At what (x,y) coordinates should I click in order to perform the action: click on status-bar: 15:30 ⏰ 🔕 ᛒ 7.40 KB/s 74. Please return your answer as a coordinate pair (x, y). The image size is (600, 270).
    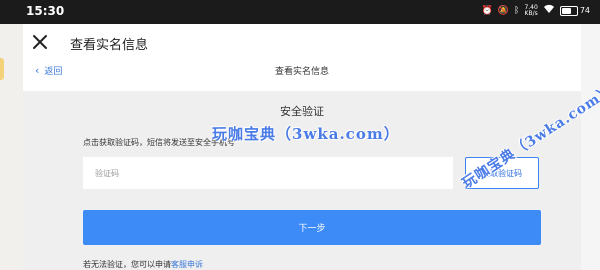
    Looking at the image, I should click on (300, 12).